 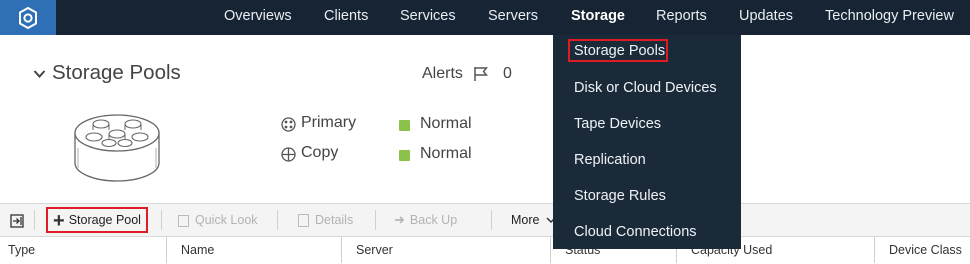 What do you see at coordinates (288, 127) in the screenshot?
I see `primary-pool-icon` at bounding box center [288, 127].